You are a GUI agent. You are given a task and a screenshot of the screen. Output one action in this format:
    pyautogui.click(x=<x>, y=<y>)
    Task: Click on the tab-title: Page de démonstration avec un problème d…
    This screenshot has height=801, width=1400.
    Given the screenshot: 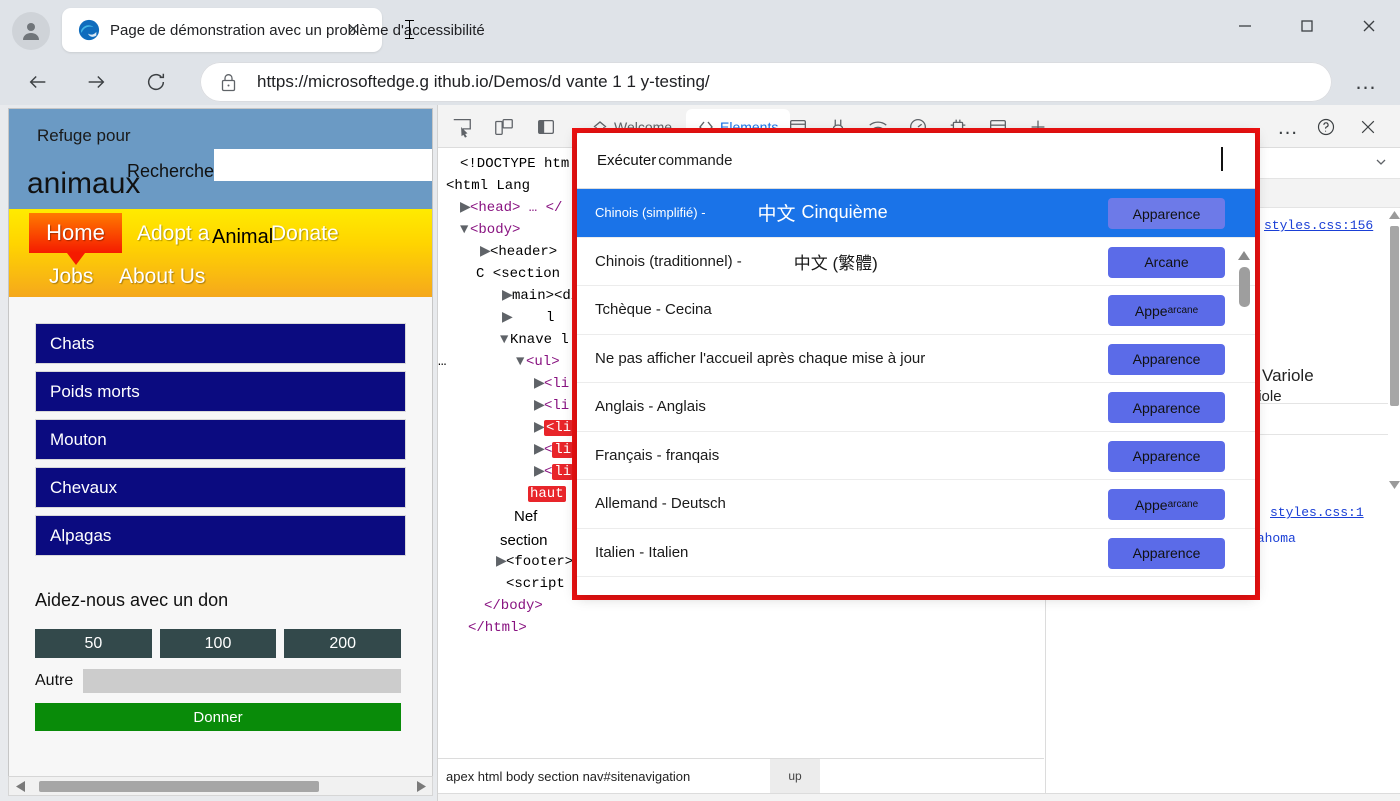 What is the action you would take?
    pyautogui.click(x=297, y=30)
    